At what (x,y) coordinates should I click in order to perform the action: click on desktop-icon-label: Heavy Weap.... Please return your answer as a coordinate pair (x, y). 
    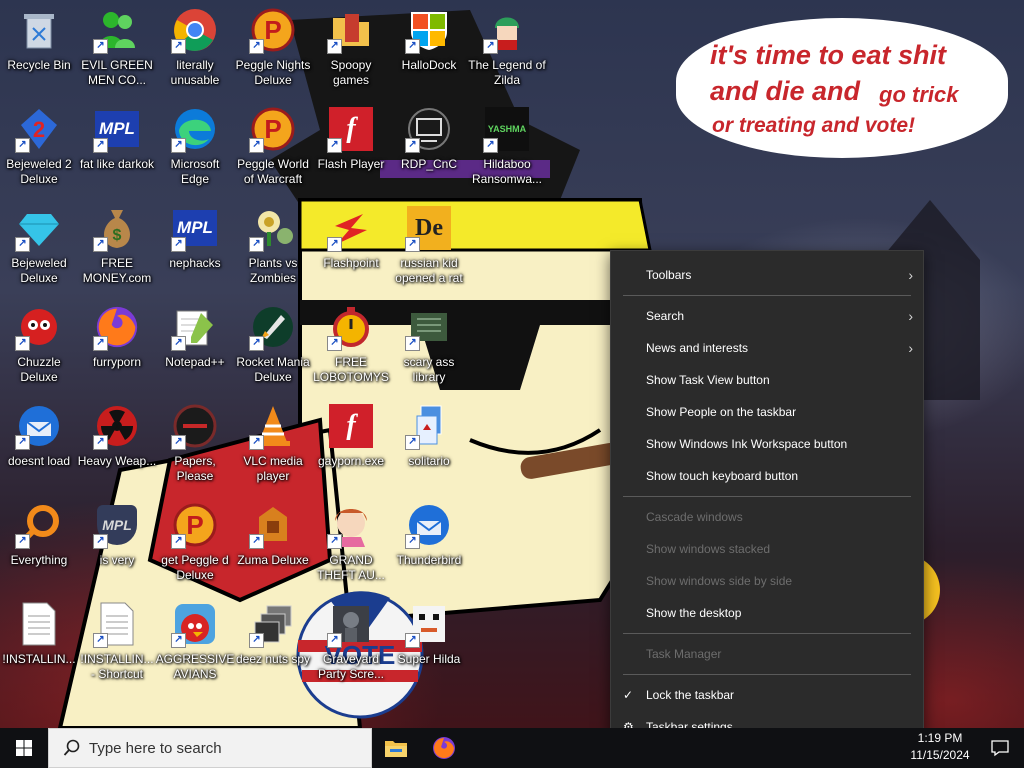
    Looking at the image, I should click on (117, 461).